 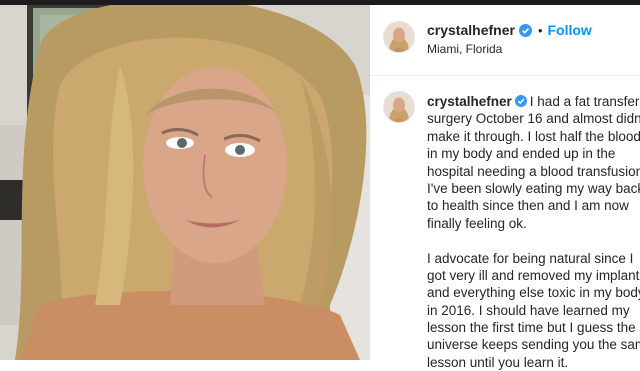 What do you see at coordinates (505, 75) in the screenshot?
I see `header-divider` at bounding box center [505, 75].